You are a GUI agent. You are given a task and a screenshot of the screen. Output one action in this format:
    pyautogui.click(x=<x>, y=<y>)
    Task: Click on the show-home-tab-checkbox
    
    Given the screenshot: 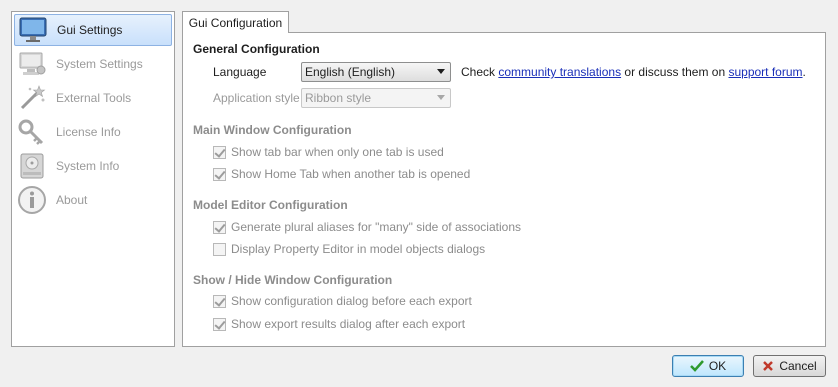 What is the action you would take?
    pyautogui.click(x=219, y=174)
    